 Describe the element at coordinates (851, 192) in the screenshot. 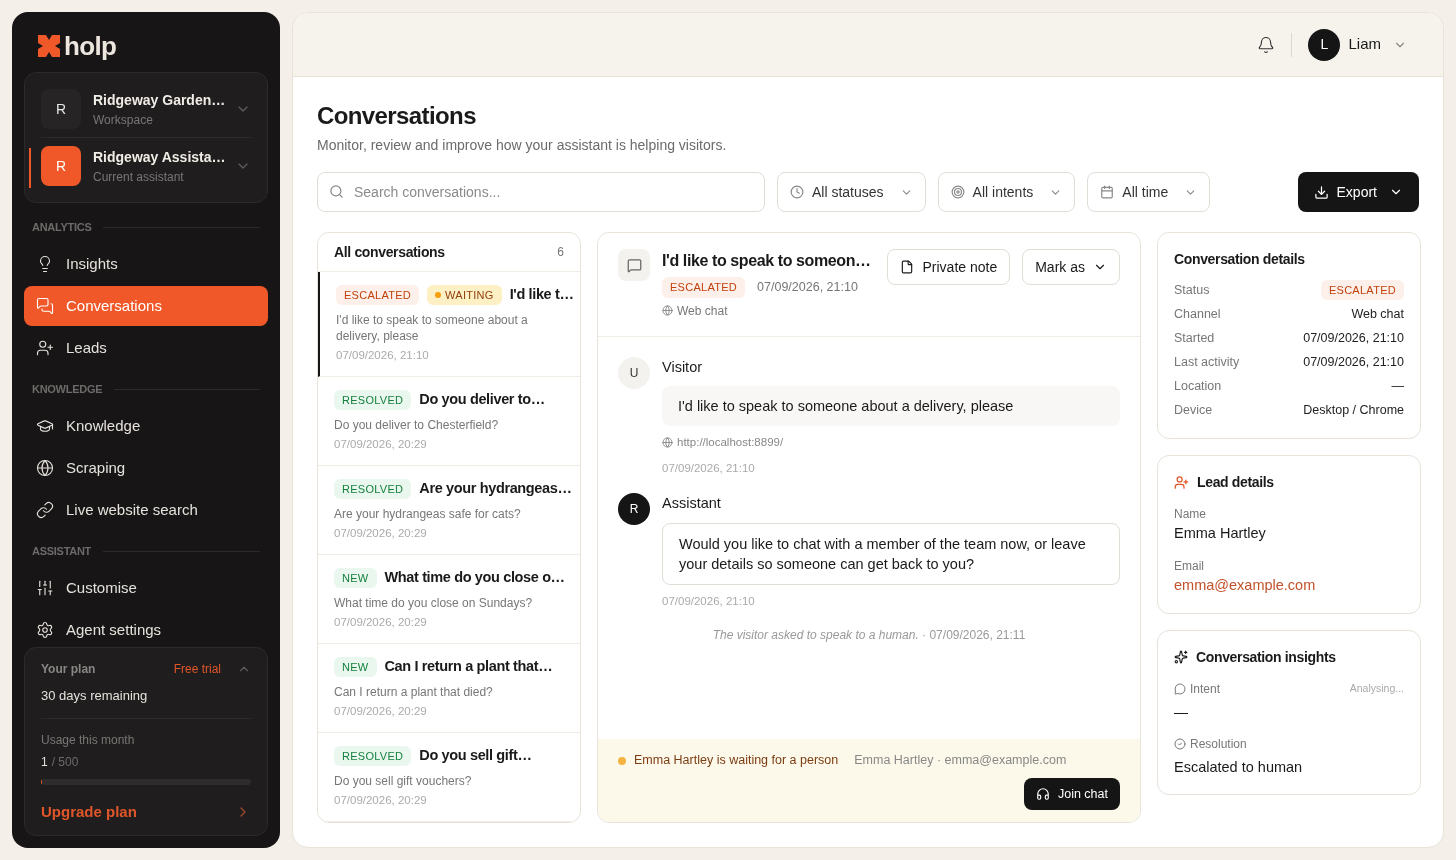

I see `filter-dropdown: All statuses` at that location.